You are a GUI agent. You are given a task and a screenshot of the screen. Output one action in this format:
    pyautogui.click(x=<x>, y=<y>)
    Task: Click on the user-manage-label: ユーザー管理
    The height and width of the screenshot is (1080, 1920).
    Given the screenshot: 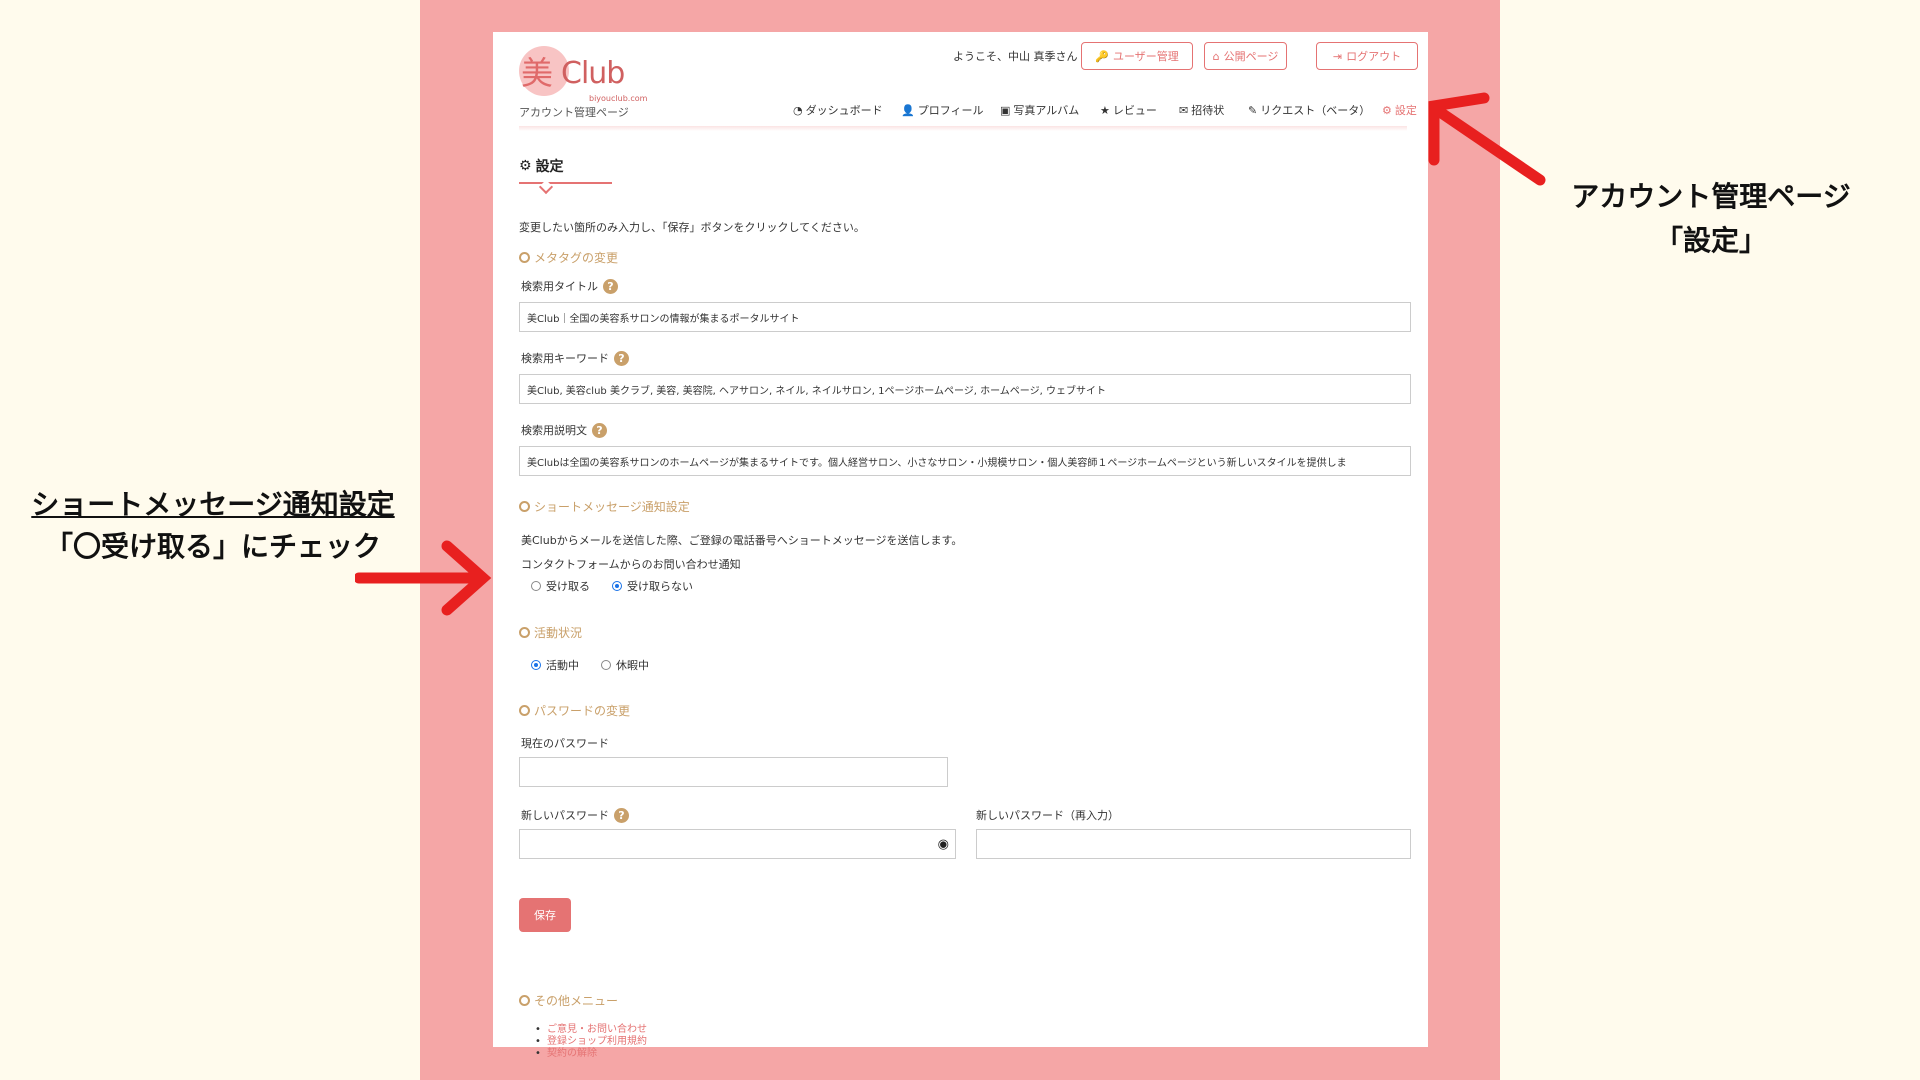 What is the action you would take?
    pyautogui.click(x=1145, y=56)
    